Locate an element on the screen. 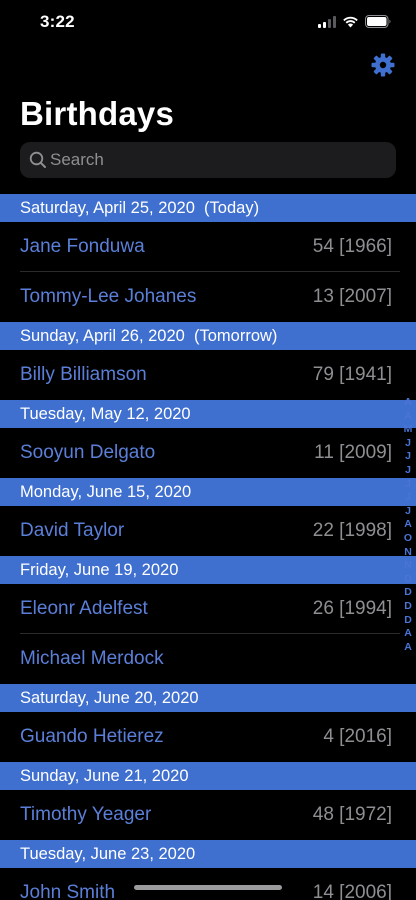 The image size is (416, 900). search-icon is located at coordinates (38, 162).